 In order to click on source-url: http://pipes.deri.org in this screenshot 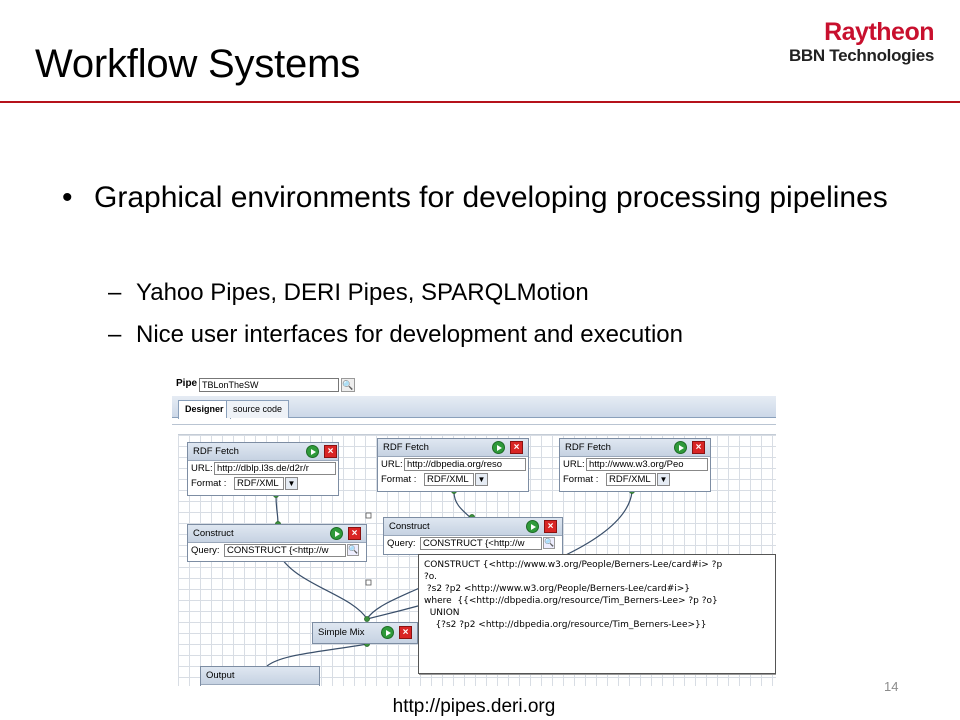, I will do `click(474, 706)`.